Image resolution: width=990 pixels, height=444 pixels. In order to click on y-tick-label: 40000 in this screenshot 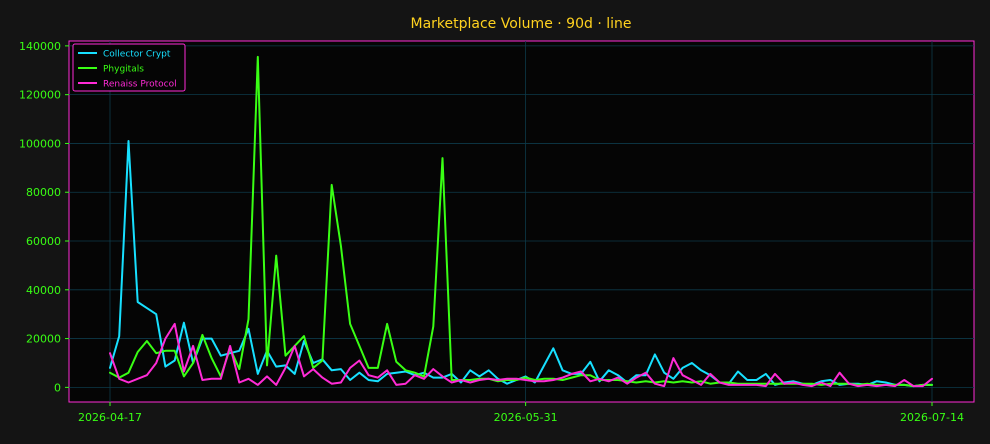, I will do `click(43, 290)`.